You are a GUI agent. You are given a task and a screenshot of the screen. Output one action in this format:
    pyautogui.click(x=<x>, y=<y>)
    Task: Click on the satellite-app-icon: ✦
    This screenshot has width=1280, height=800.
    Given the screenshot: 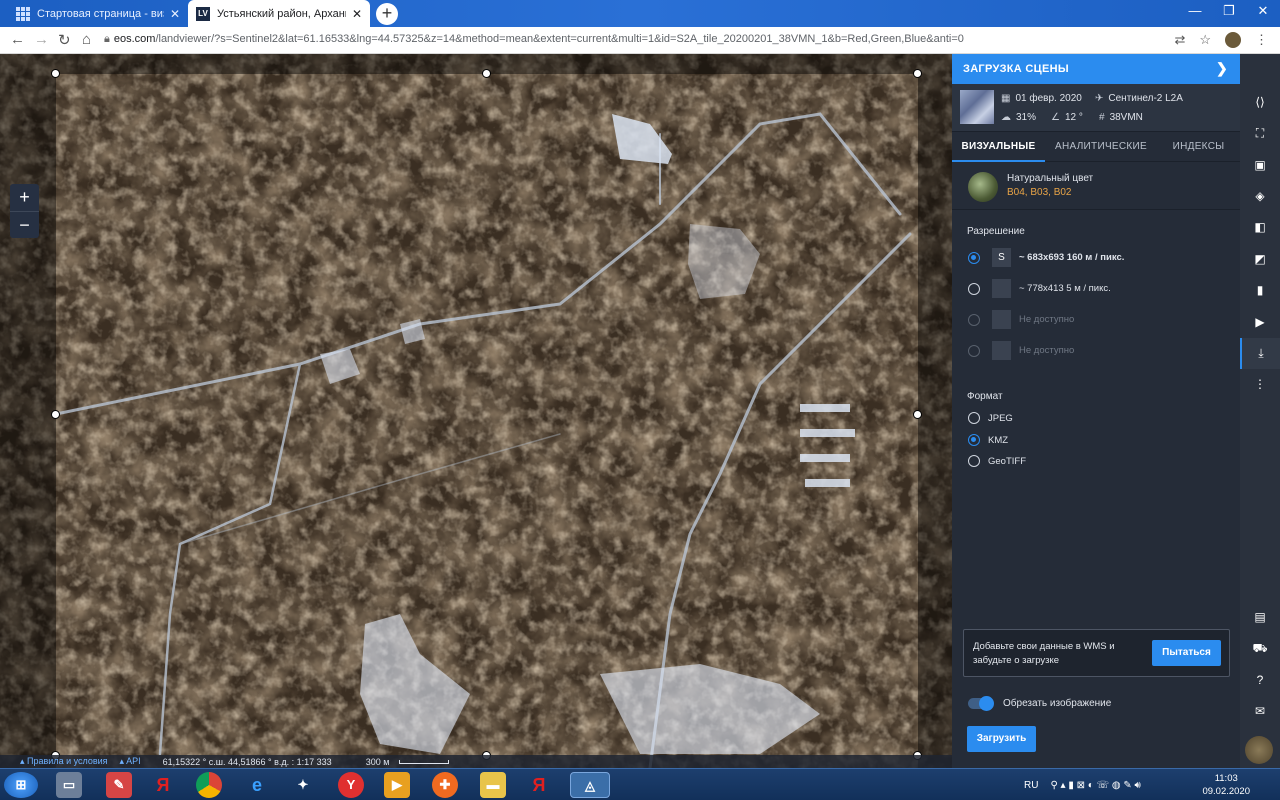 What is the action you would take?
    pyautogui.click(x=303, y=785)
    